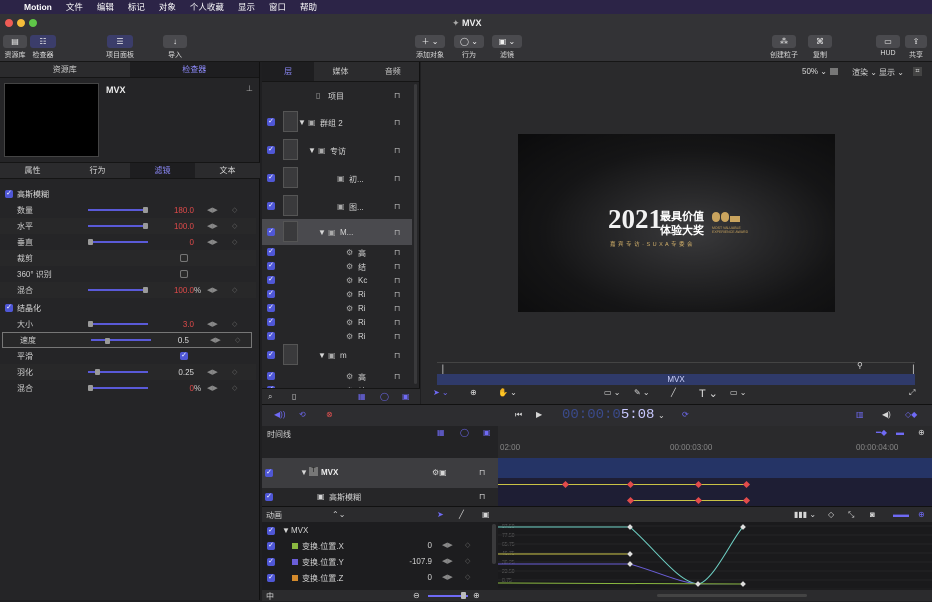  I want to click on layer-row: ✓ ⚙ 高 ⊓, so click(337, 252).